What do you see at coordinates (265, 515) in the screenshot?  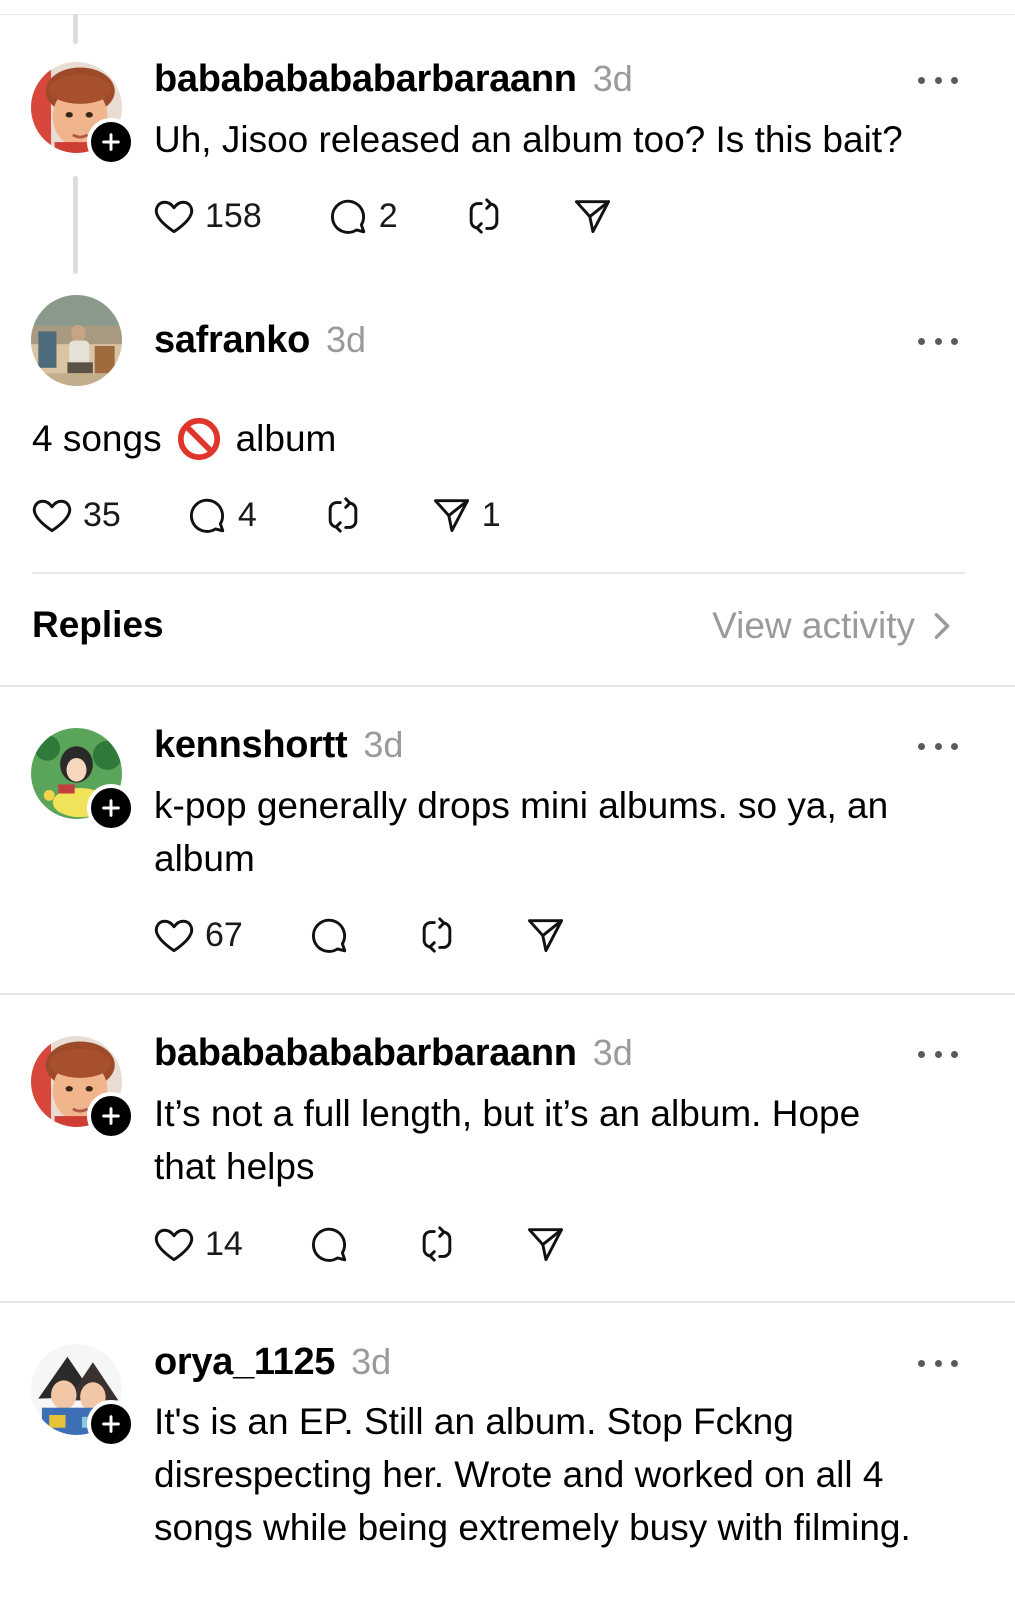 I see `action-bar: 35 4 1` at bounding box center [265, 515].